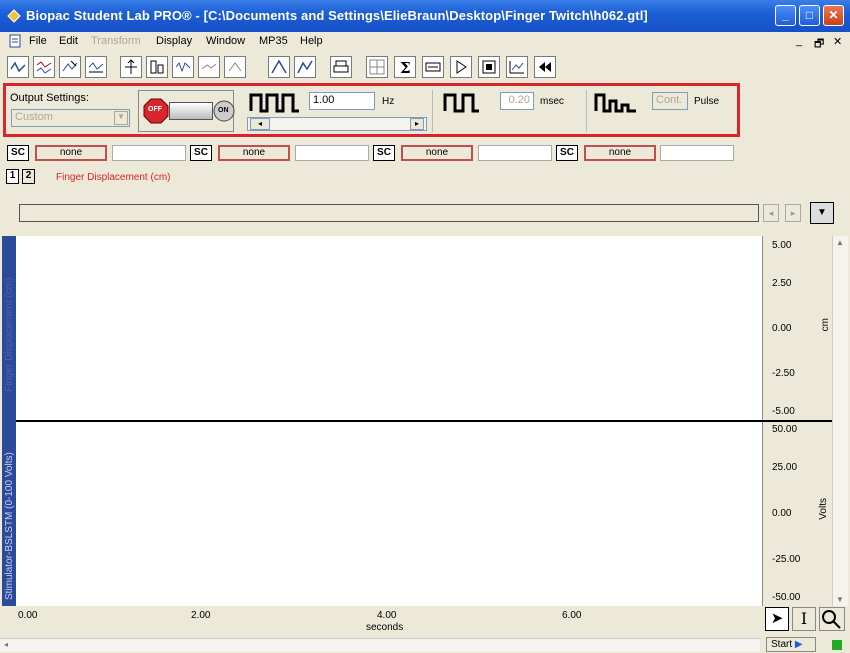 This screenshot has width=850, height=653. What do you see at coordinates (823, 509) in the screenshot?
I see `bottom-unit-label: Volts` at bounding box center [823, 509].